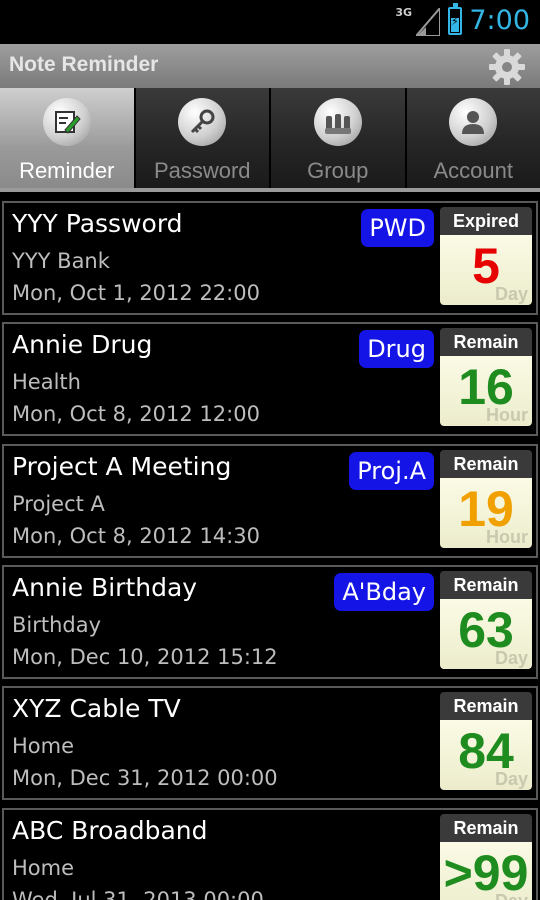  I want to click on app-title: Note Reminder, so click(84, 64).